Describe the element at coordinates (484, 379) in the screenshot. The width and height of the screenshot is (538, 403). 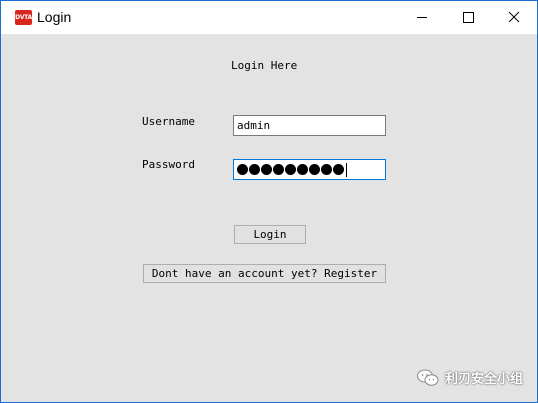
I see `watermark-text: 利刃安全小组` at that location.